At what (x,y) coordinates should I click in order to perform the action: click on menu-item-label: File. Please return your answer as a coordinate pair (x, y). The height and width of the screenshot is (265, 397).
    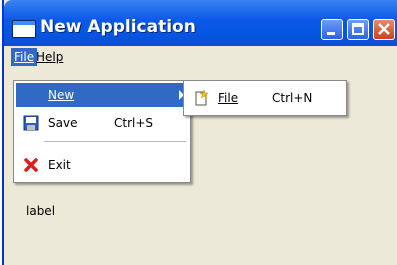
    Looking at the image, I should click on (228, 98).